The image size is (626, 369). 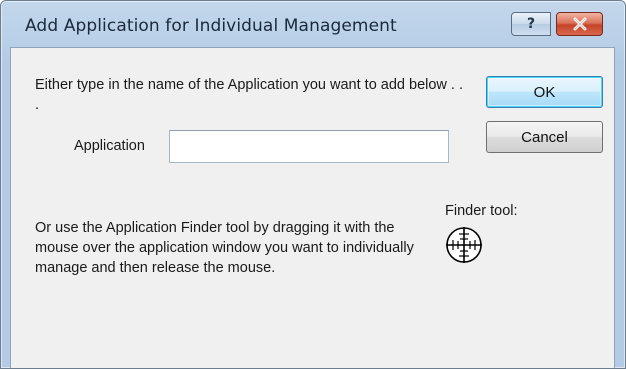 I want to click on ok-button: OK, so click(x=544, y=92).